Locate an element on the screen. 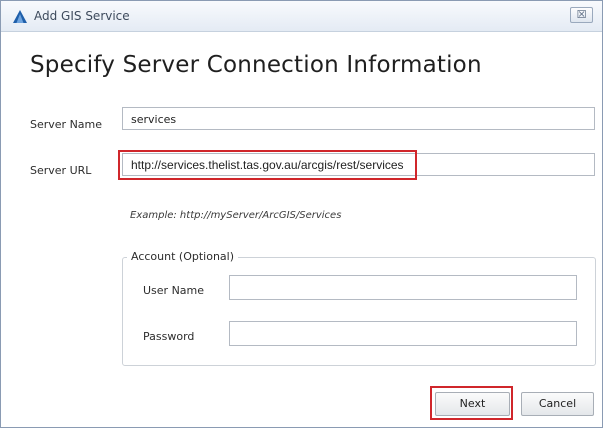 Image resolution: width=603 pixels, height=428 pixels. password-input is located at coordinates (403, 333).